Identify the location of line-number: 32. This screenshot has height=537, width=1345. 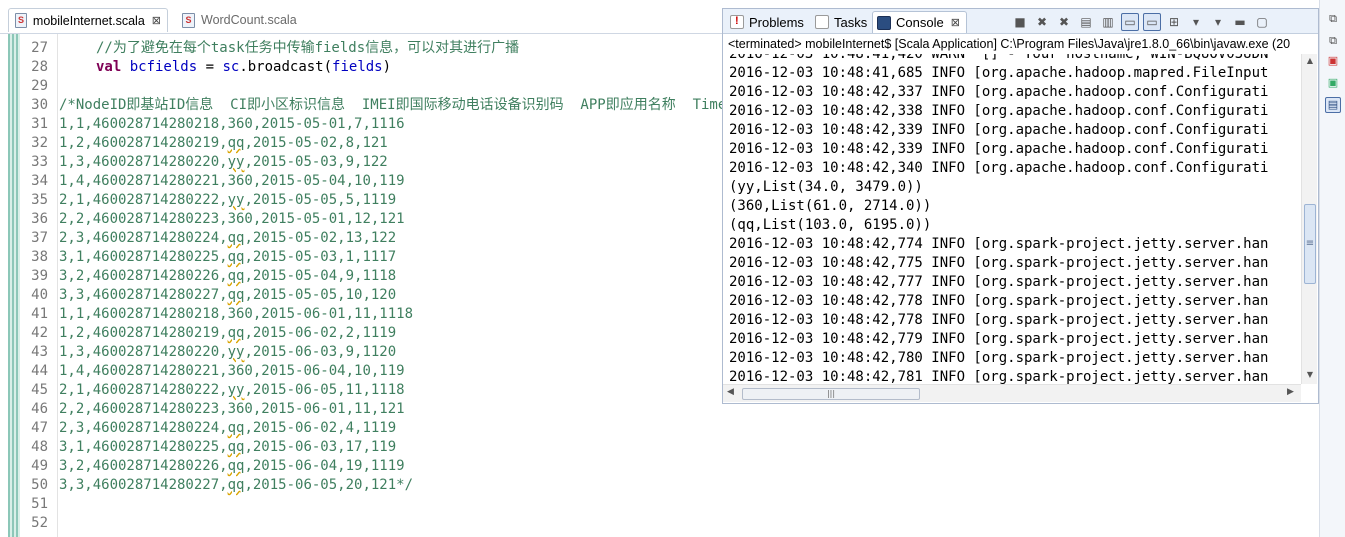
(39, 143).